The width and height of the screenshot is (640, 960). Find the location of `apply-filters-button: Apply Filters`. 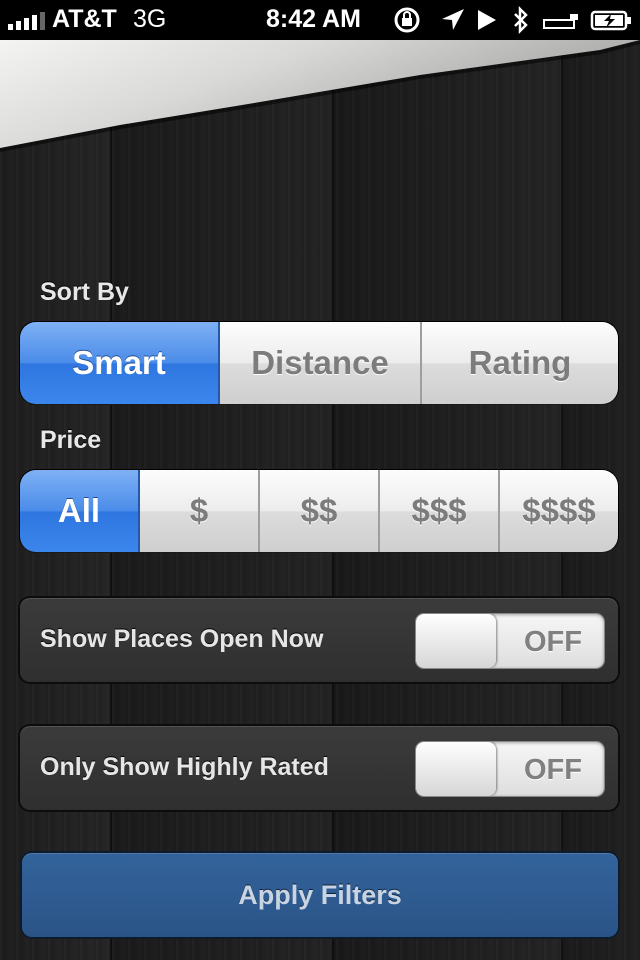

apply-filters-button: Apply Filters is located at coordinates (320, 895).